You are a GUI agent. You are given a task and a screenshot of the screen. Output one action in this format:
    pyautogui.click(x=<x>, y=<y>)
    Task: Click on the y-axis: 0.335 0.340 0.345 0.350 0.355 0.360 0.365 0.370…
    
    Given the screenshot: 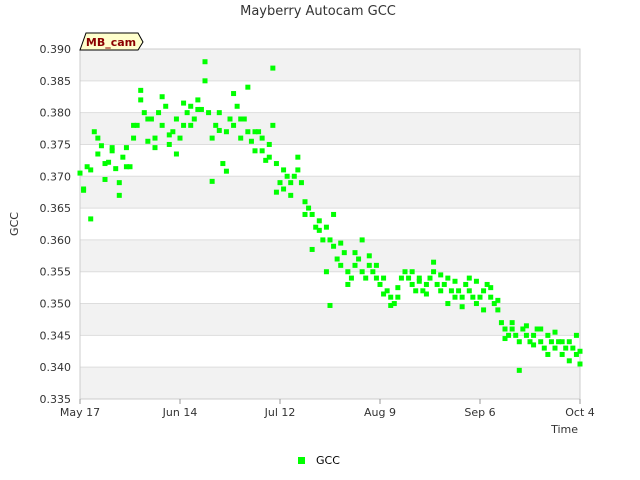 What is the action you would take?
    pyautogui.click(x=56, y=224)
    